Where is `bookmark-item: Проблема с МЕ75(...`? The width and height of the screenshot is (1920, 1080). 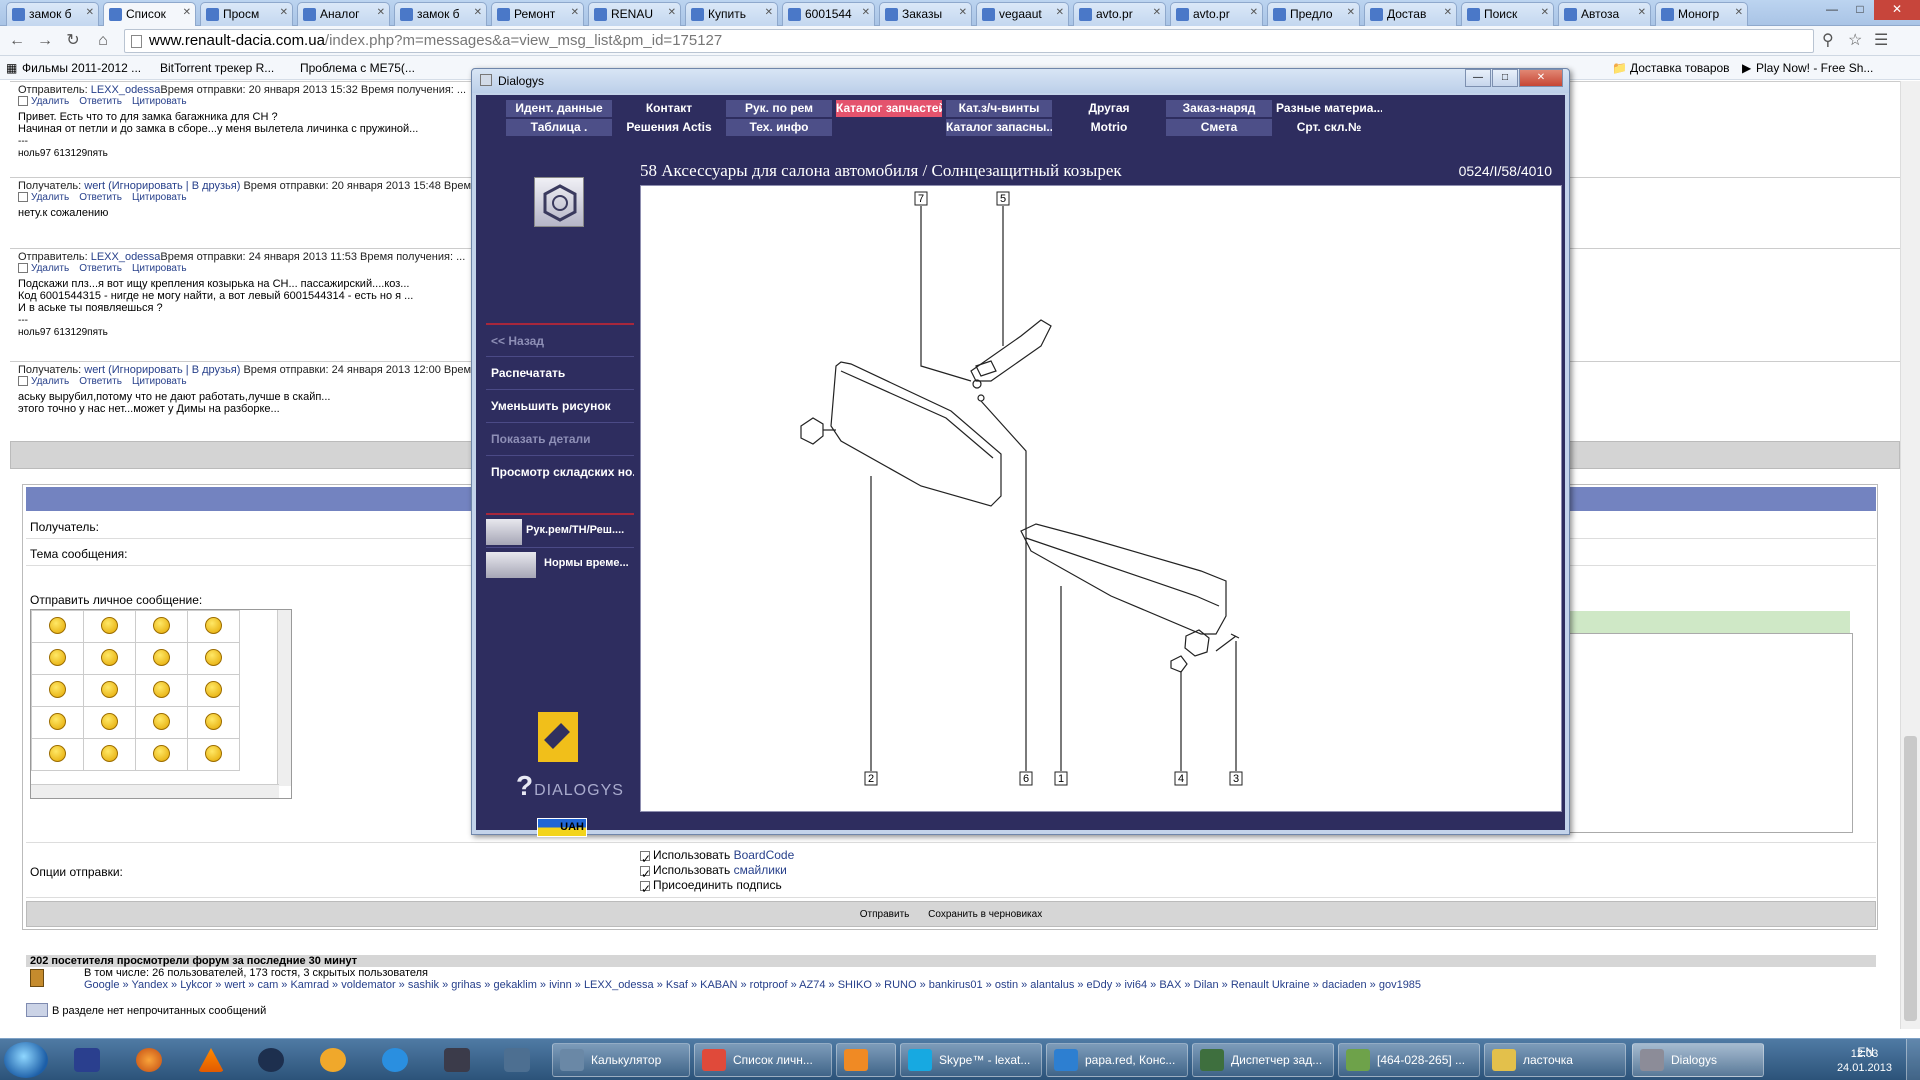
bookmark-item: Проблема с МЕ75(... is located at coordinates (357, 68).